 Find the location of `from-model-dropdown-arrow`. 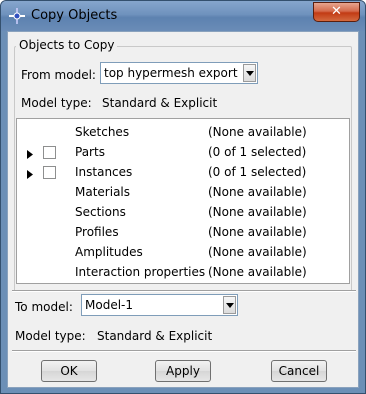

from-model-dropdown-arrow is located at coordinates (249, 73).